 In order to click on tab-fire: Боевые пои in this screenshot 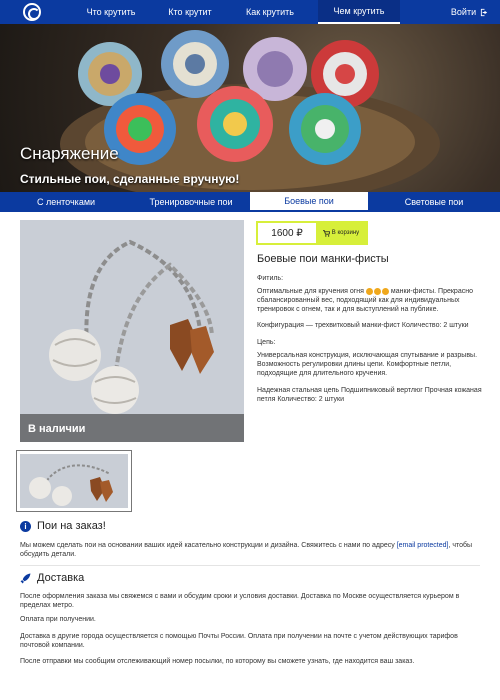, I will do `click(309, 202)`.